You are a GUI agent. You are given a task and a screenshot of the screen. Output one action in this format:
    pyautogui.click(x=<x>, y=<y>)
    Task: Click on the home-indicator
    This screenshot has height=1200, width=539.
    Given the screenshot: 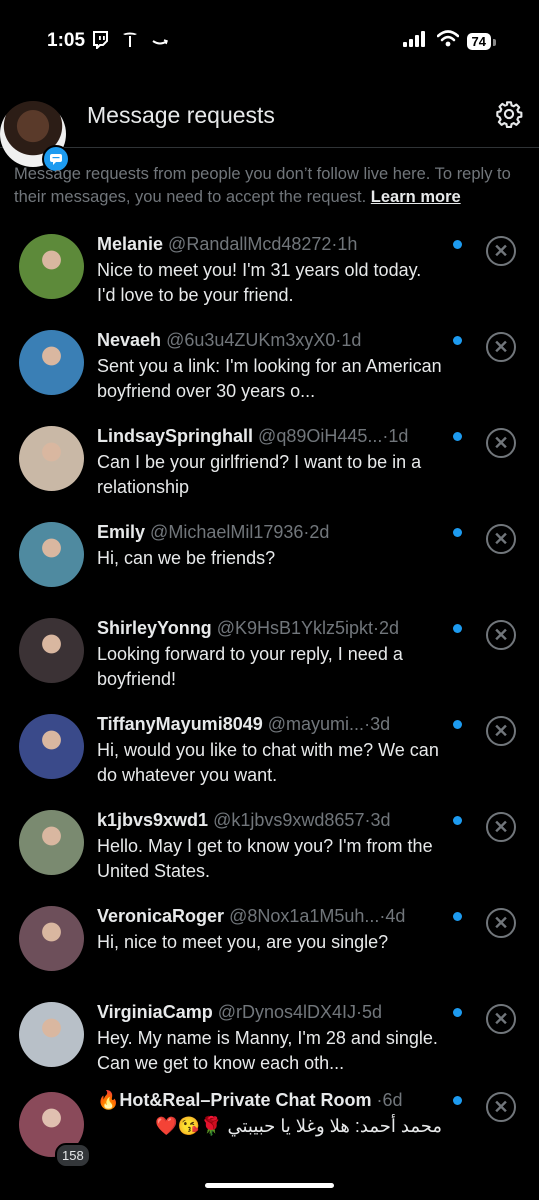 What is the action you would take?
    pyautogui.click(x=269, y=1185)
    